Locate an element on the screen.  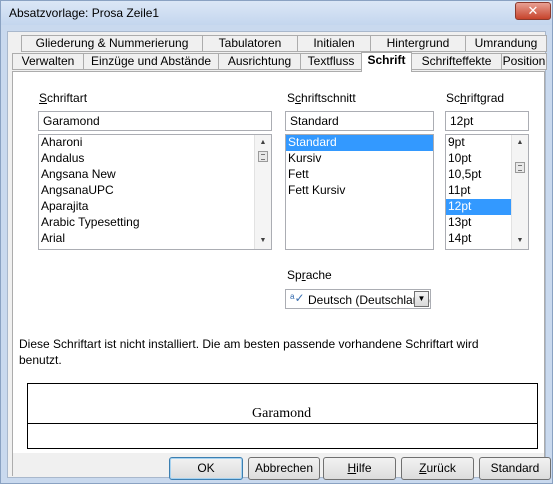
tab-verwalten: Verwalten is located at coordinates (48, 61).